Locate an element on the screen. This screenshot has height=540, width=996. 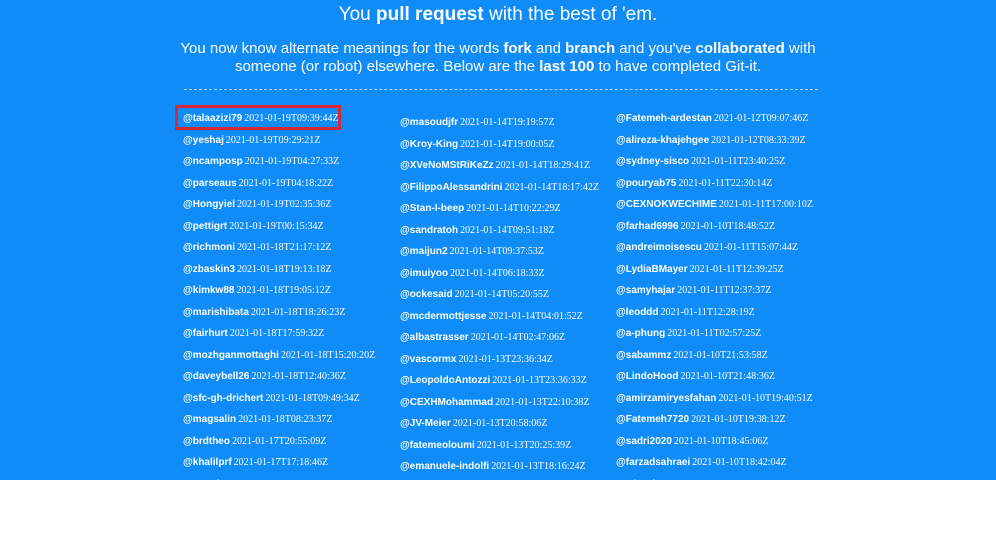
completer-entry: @sydney-sisco 2021-01-11T23:40:25Z is located at coordinates (732, 166).